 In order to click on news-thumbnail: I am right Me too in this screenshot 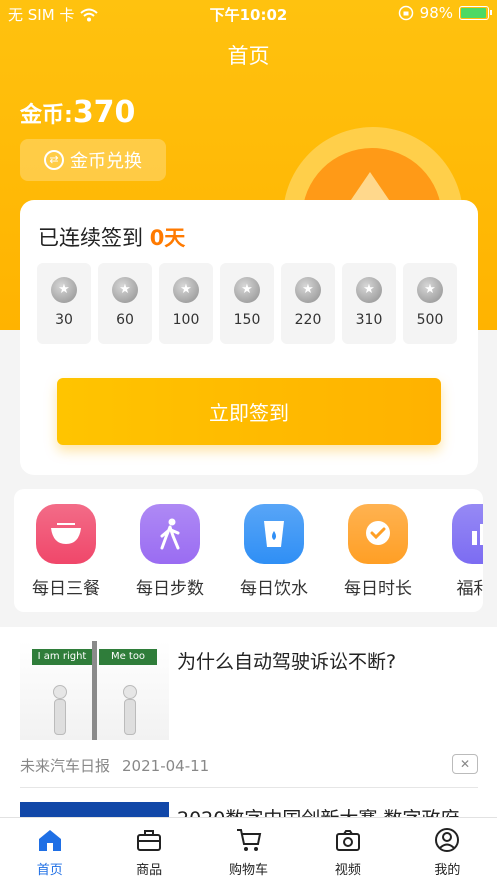, I will do `click(94, 690)`.